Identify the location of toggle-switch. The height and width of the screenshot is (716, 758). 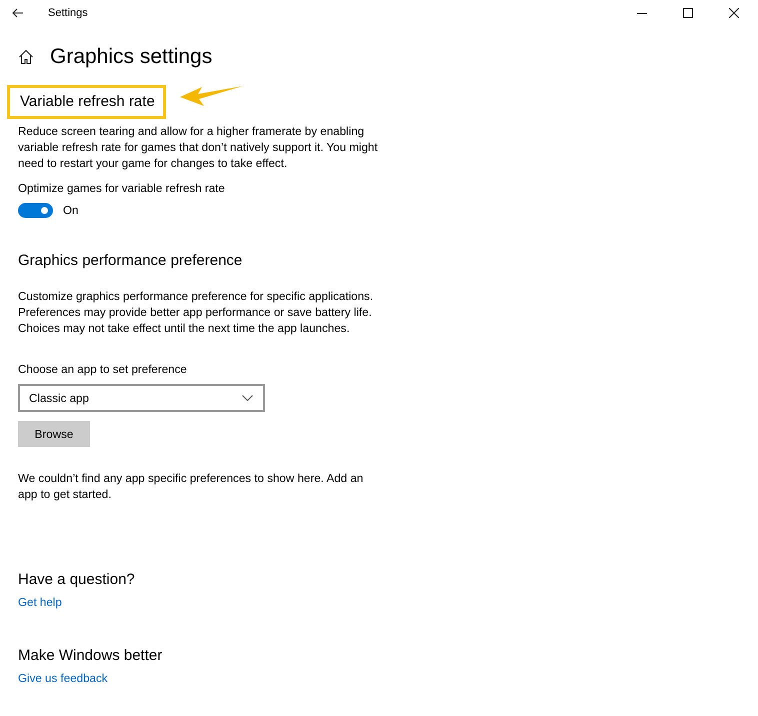
(35, 210).